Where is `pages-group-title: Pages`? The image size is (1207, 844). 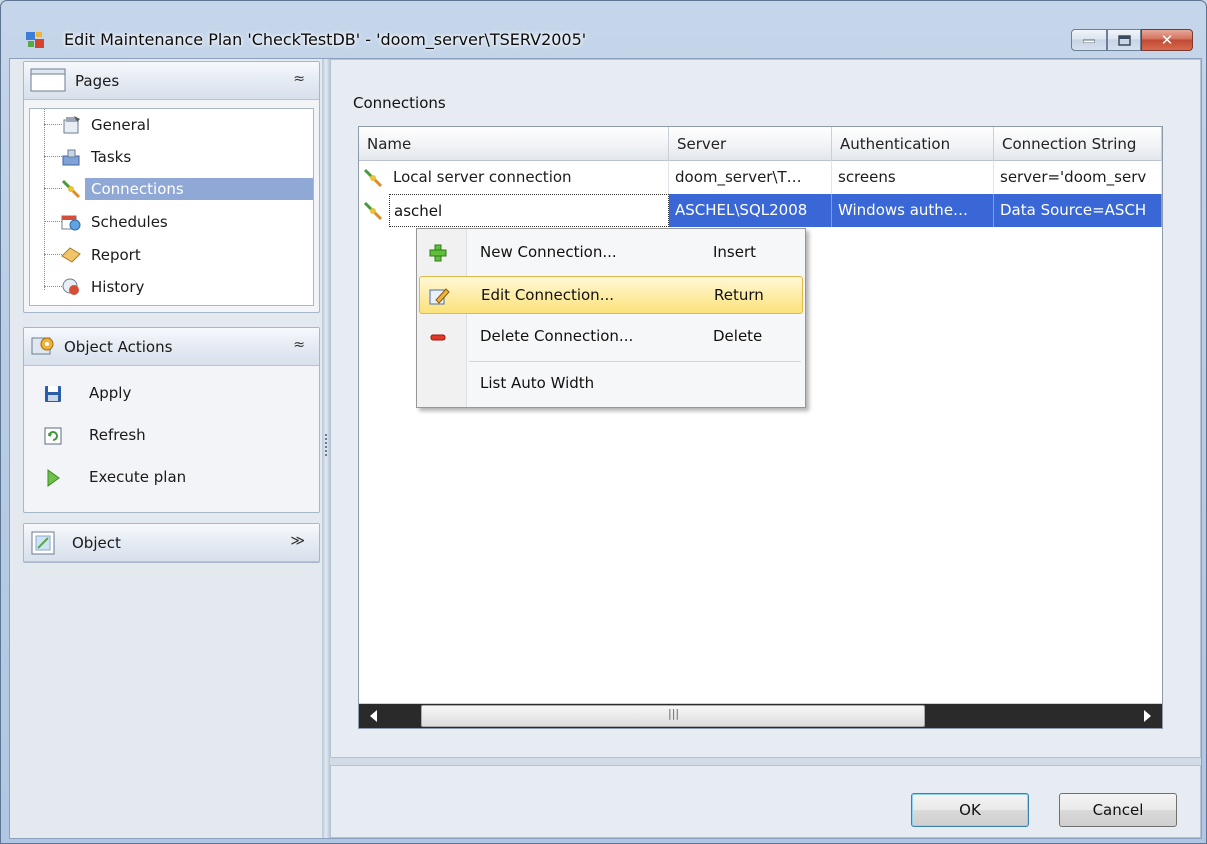 pages-group-title: Pages is located at coordinates (97, 81).